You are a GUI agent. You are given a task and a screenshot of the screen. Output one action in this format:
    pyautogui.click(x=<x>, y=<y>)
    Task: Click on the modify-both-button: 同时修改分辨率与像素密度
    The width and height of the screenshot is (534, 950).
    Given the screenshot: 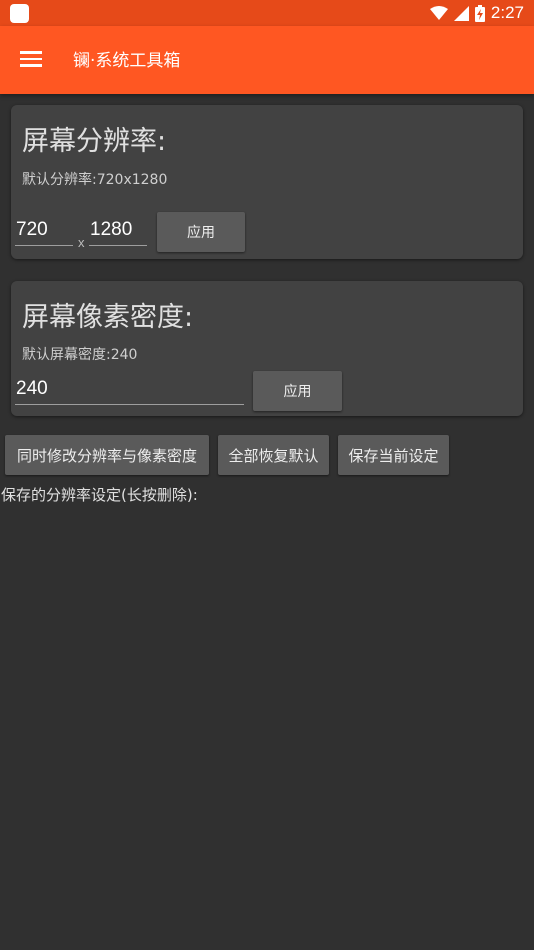 What is the action you would take?
    pyautogui.click(x=107, y=455)
    